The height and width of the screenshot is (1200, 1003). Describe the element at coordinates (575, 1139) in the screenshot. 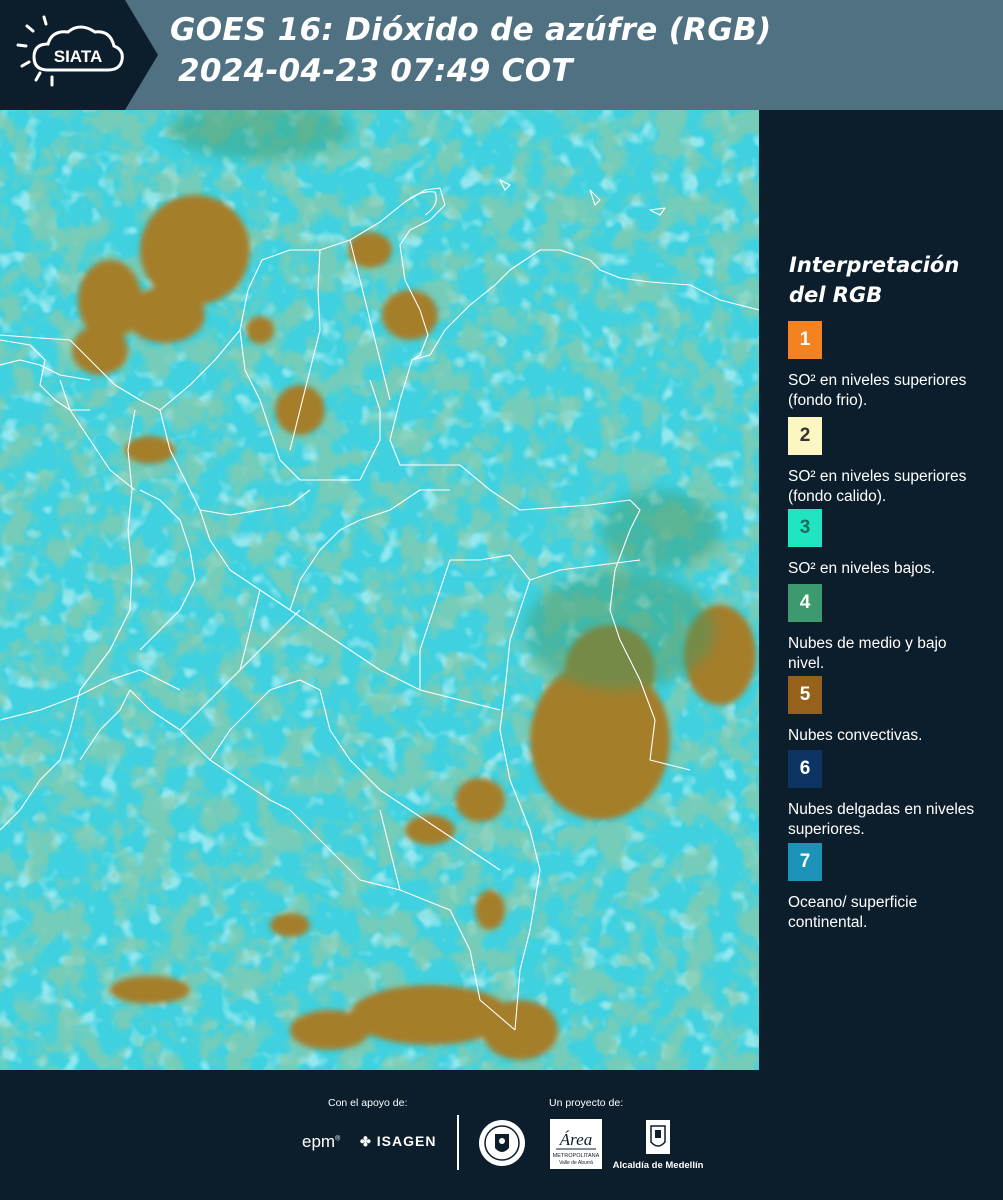

I see `svg-text: Área` at that location.